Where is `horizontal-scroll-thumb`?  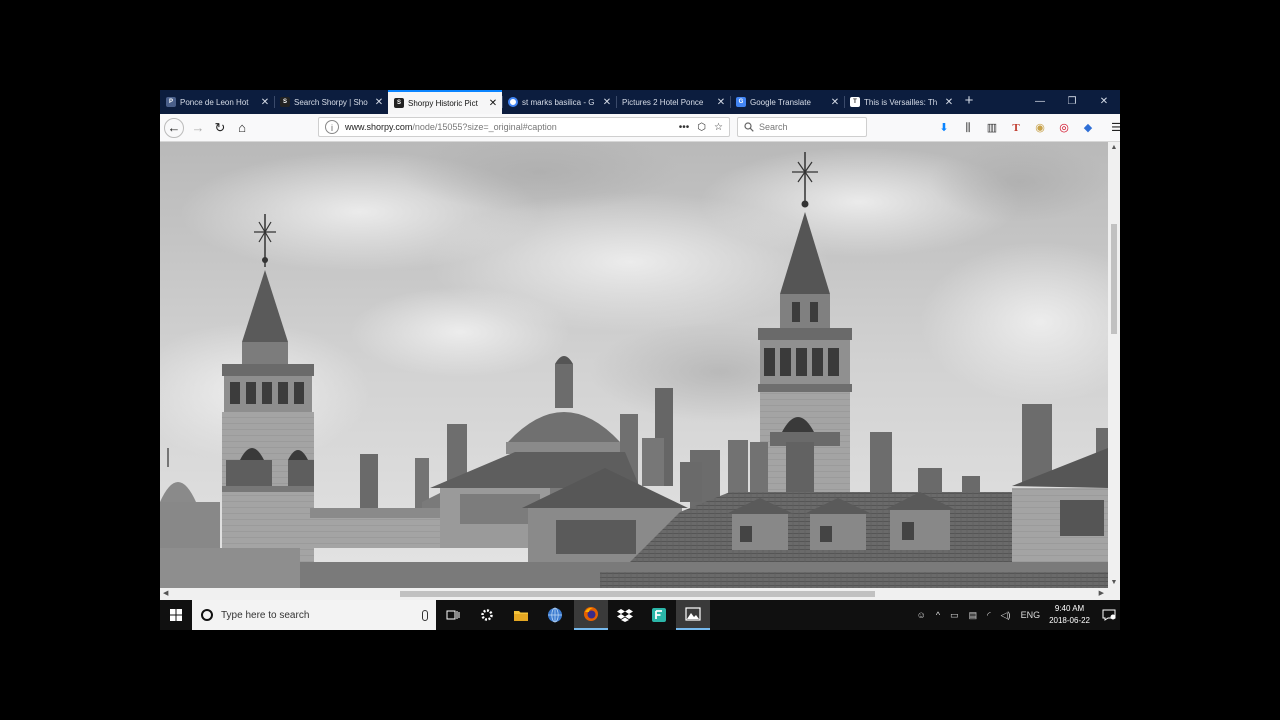
horizontal-scroll-thumb is located at coordinates (637, 594).